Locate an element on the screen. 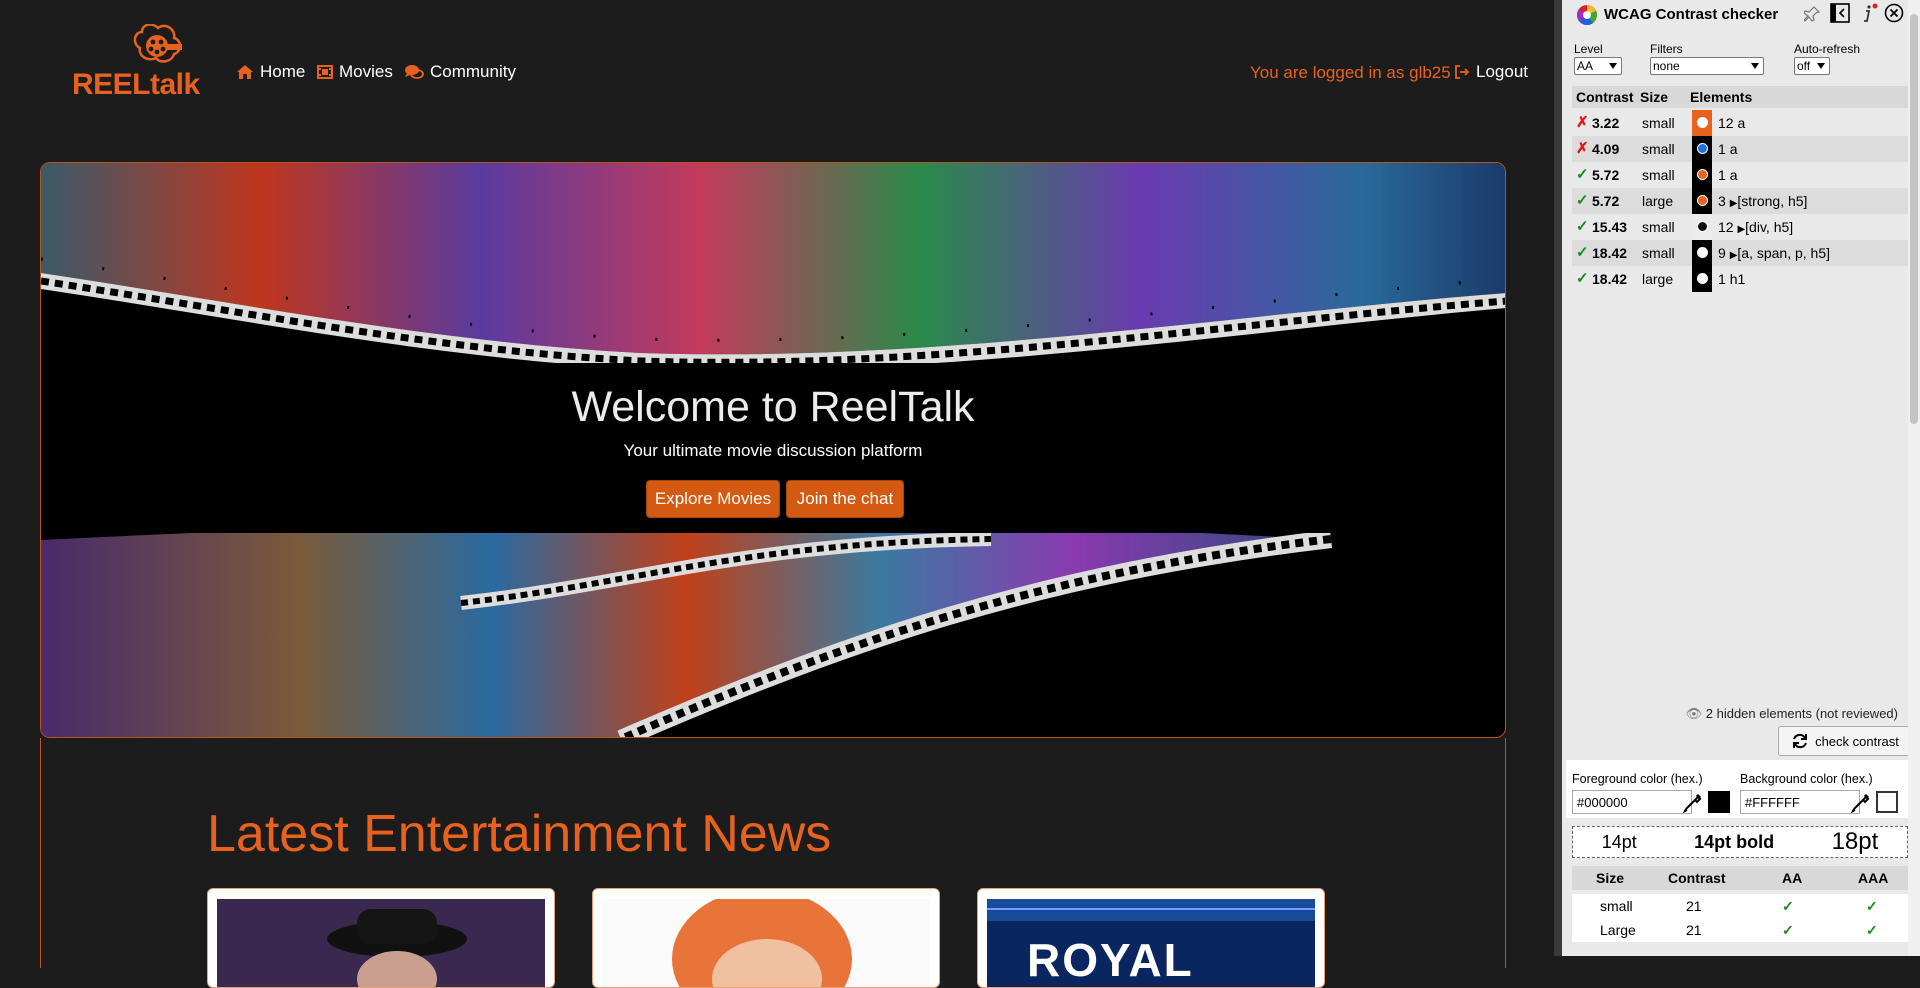 The width and height of the screenshot is (1920, 988). hidden-note-text: 2 hidden elements (not reviewed) is located at coordinates (1801, 713).